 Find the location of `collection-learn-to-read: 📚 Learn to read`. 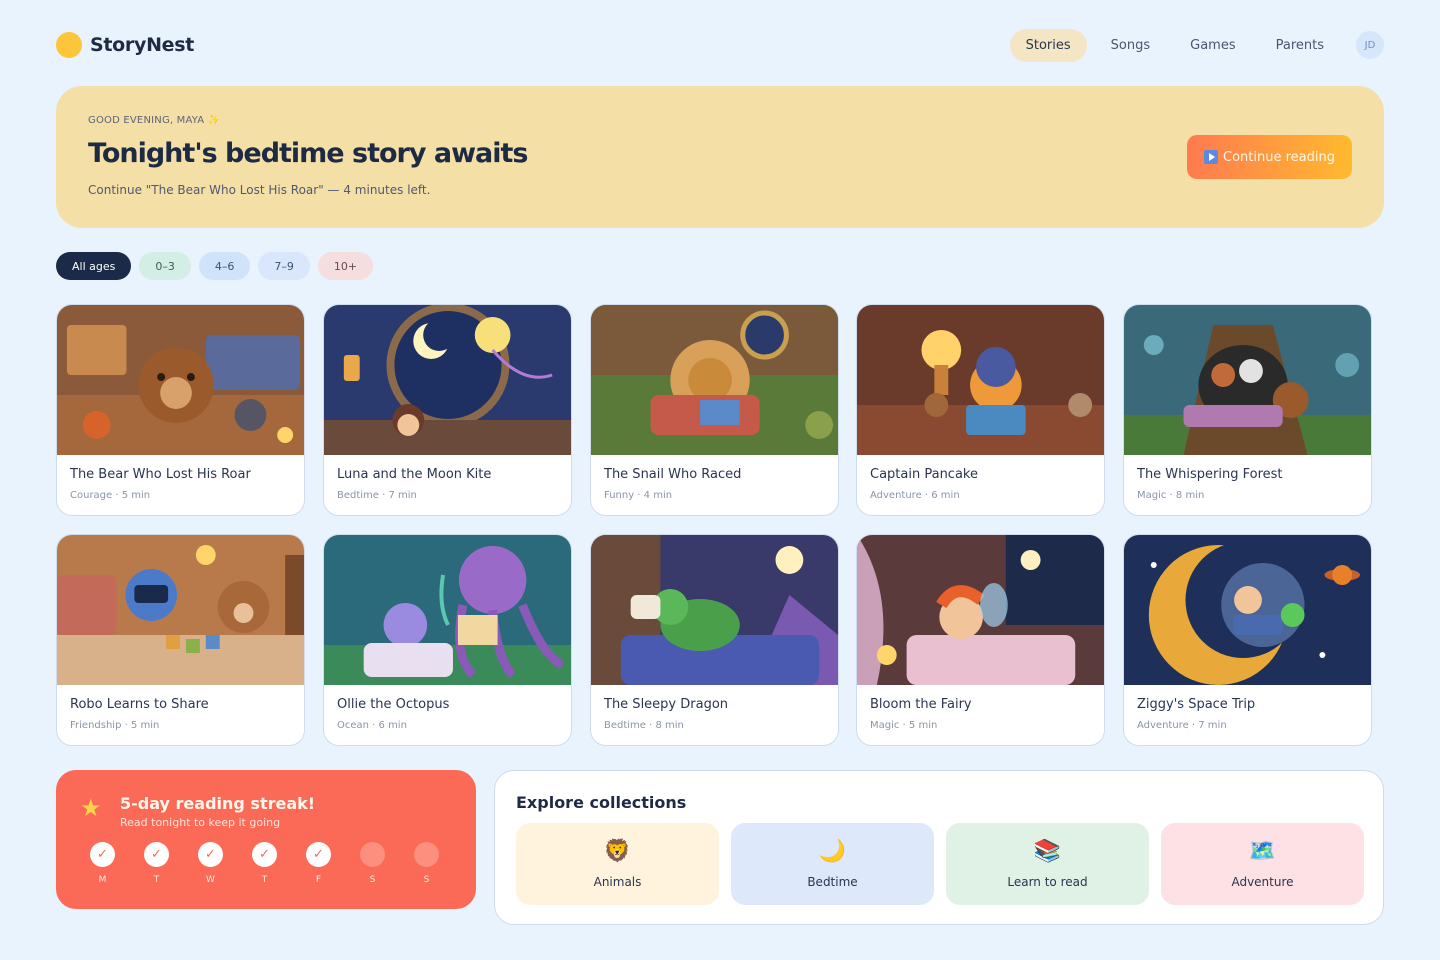

collection-learn-to-read: 📚 Learn to read is located at coordinates (1047, 864).